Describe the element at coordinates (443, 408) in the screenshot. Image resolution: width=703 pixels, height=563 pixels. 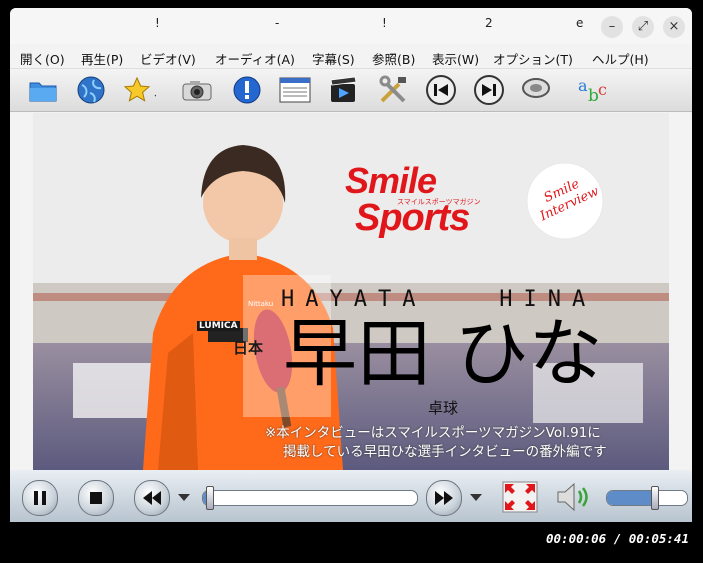
I see `player-sport: 卓球` at that location.